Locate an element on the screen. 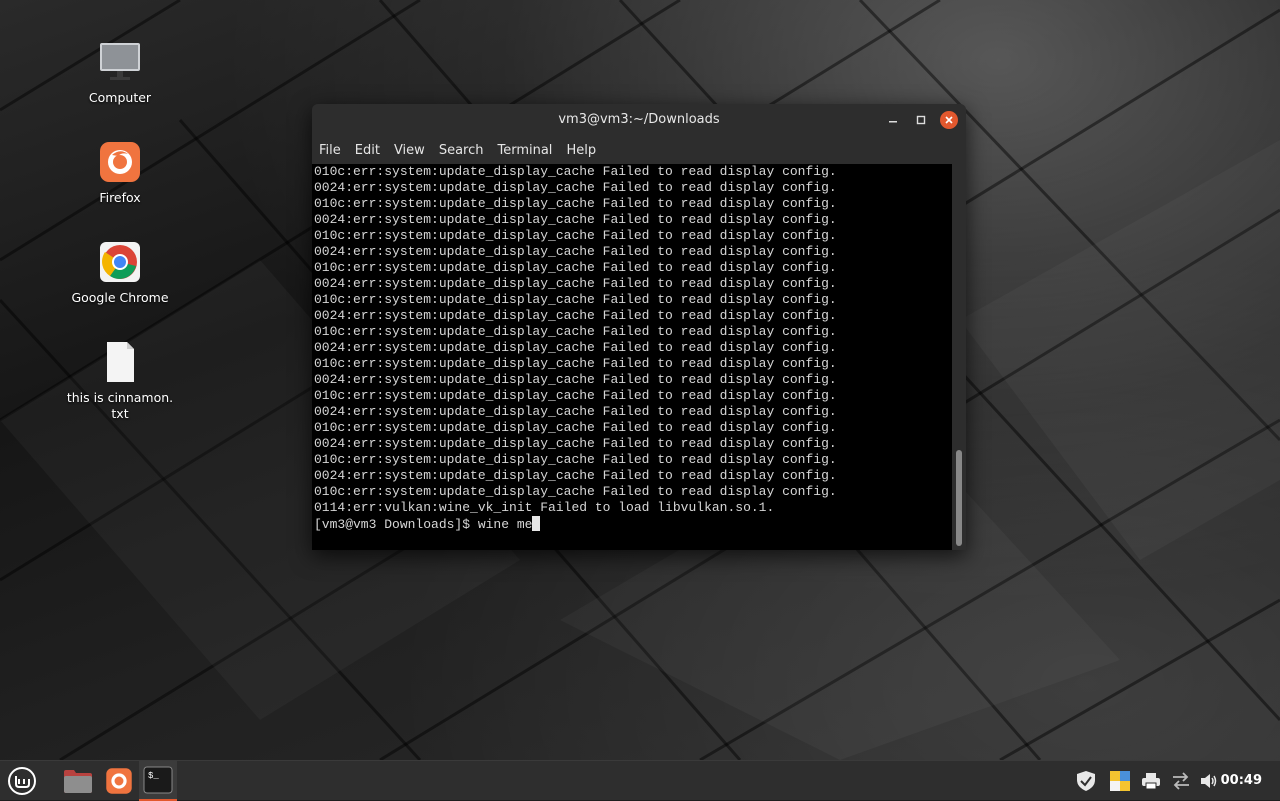 This screenshot has height=801, width=1280. taskbar-terminal-window: $_ is located at coordinates (158, 781).